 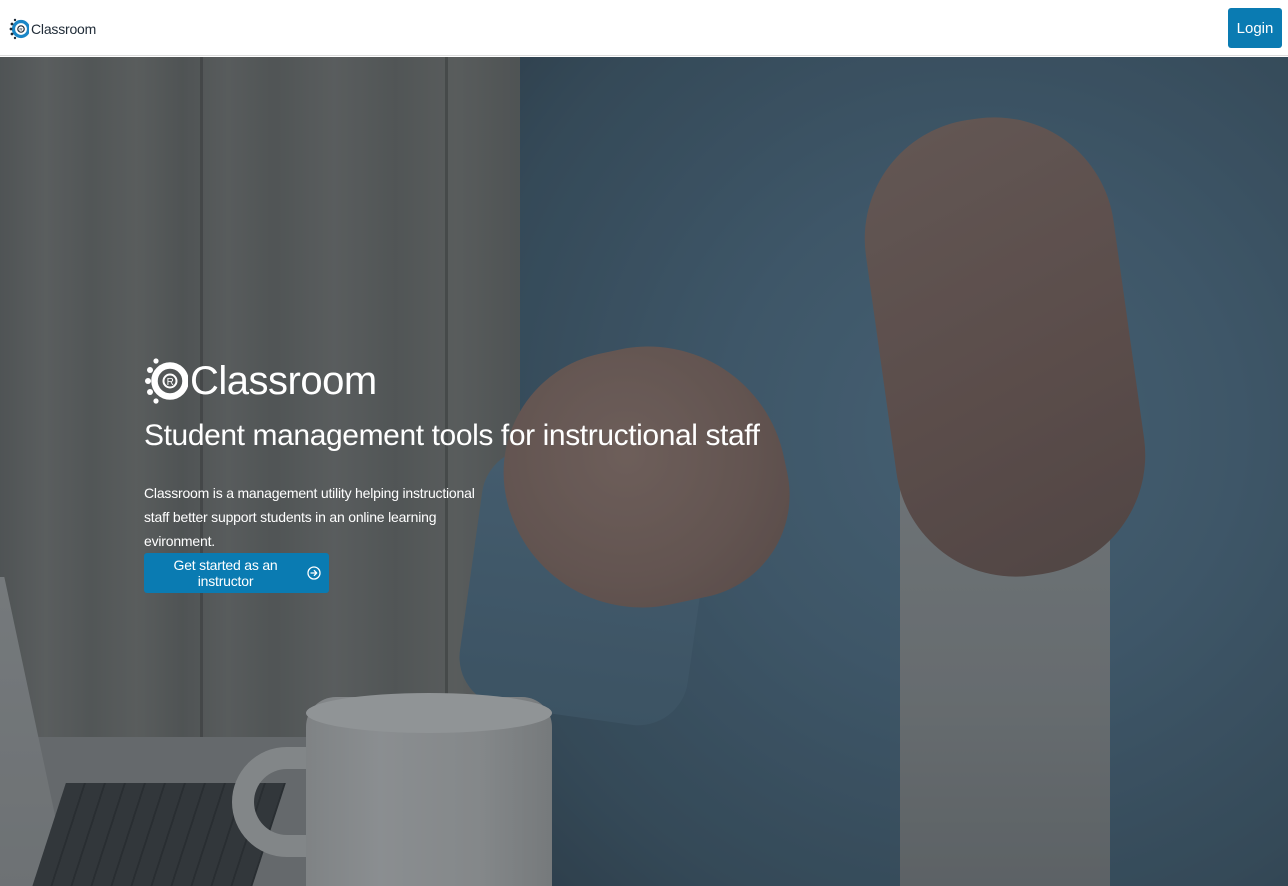 What do you see at coordinates (170, 382) in the screenshot?
I see `svg-text: R` at bounding box center [170, 382].